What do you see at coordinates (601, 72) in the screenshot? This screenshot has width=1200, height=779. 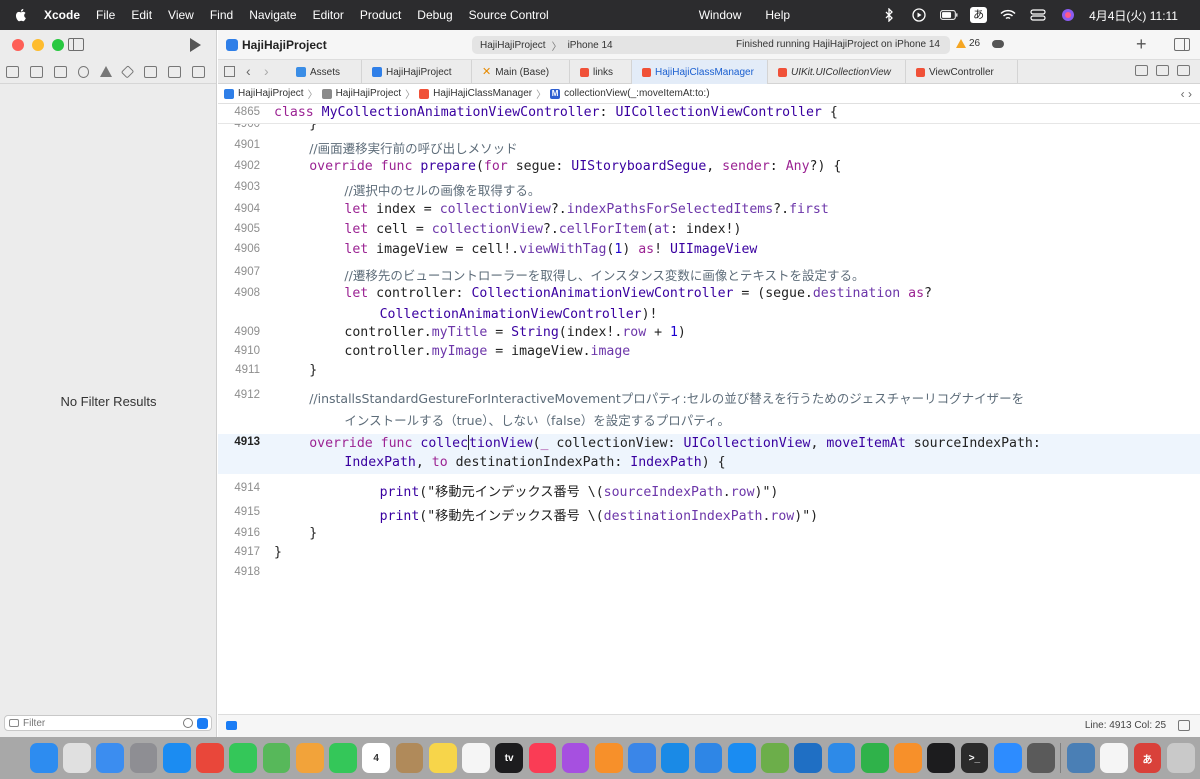 I see `tab-links: links` at bounding box center [601, 72].